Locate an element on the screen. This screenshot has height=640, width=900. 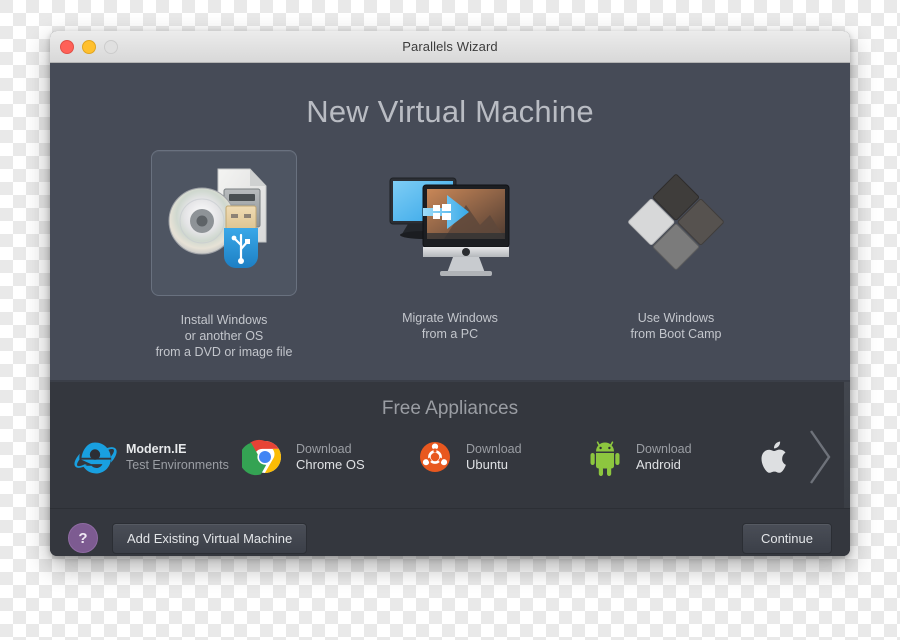
appliance-chrome-os-text: Download Chrome OS is located at coordinates (330, 457).